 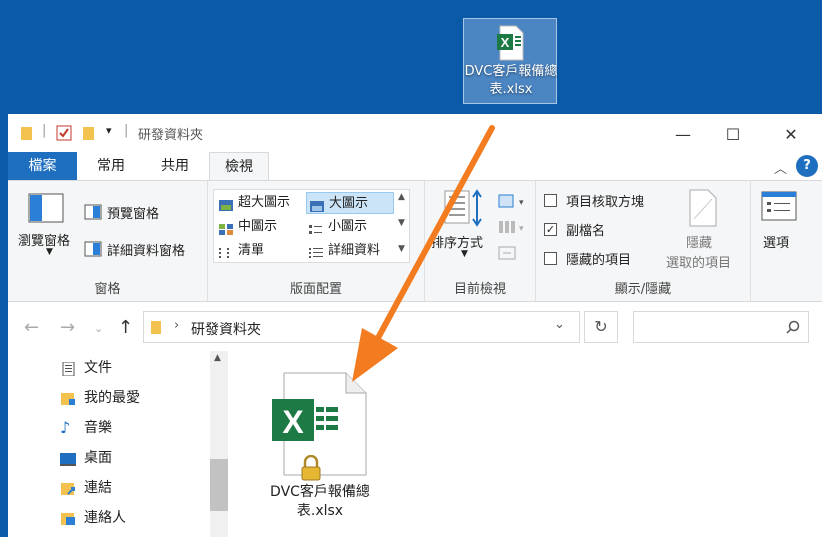 What do you see at coordinates (320, 427) in the screenshot?
I see `excel-file-item: X` at bounding box center [320, 427].